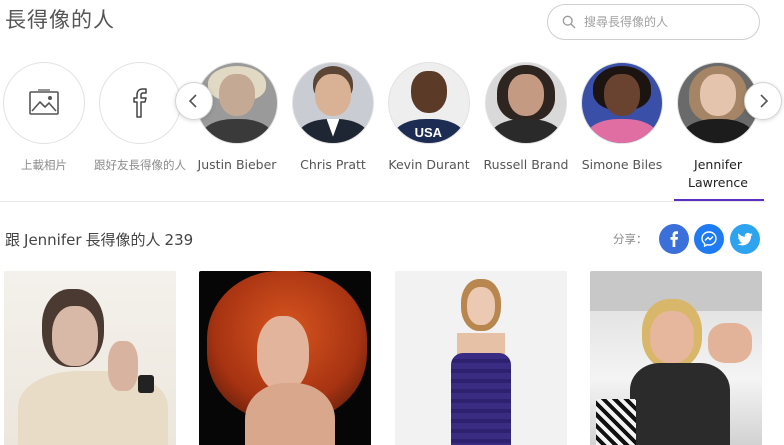 The height and width of the screenshot is (445, 784). What do you see at coordinates (13, 240) in the screenshot?
I see `results-prefix: 跟` at bounding box center [13, 240].